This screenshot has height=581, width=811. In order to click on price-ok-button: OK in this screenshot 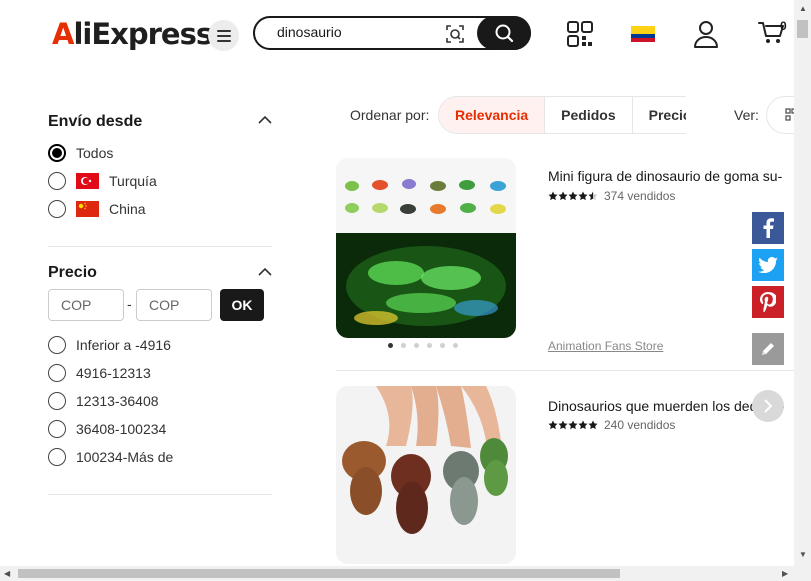, I will do `click(242, 305)`.